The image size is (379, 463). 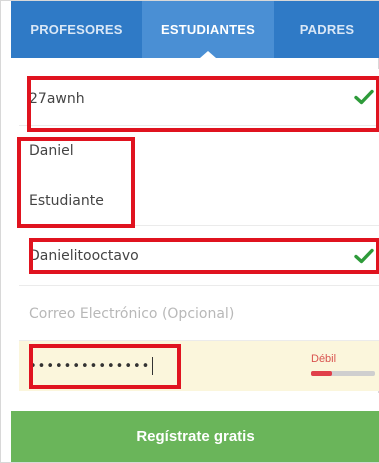 What do you see at coordinates (322, 373) in the screenshot?
I see `password-strength-fill` at bounding box center [322, 373].